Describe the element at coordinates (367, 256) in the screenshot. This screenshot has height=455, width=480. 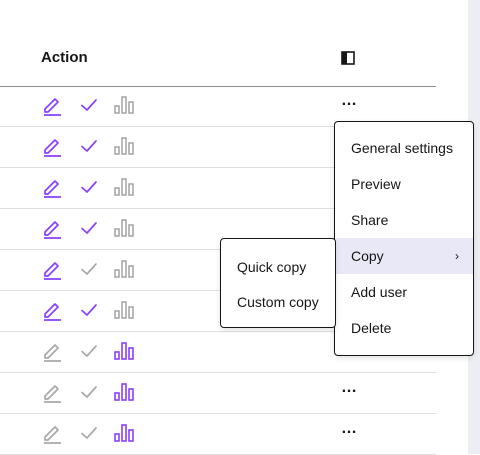
I see `menu-item-label: Copy` at that location.